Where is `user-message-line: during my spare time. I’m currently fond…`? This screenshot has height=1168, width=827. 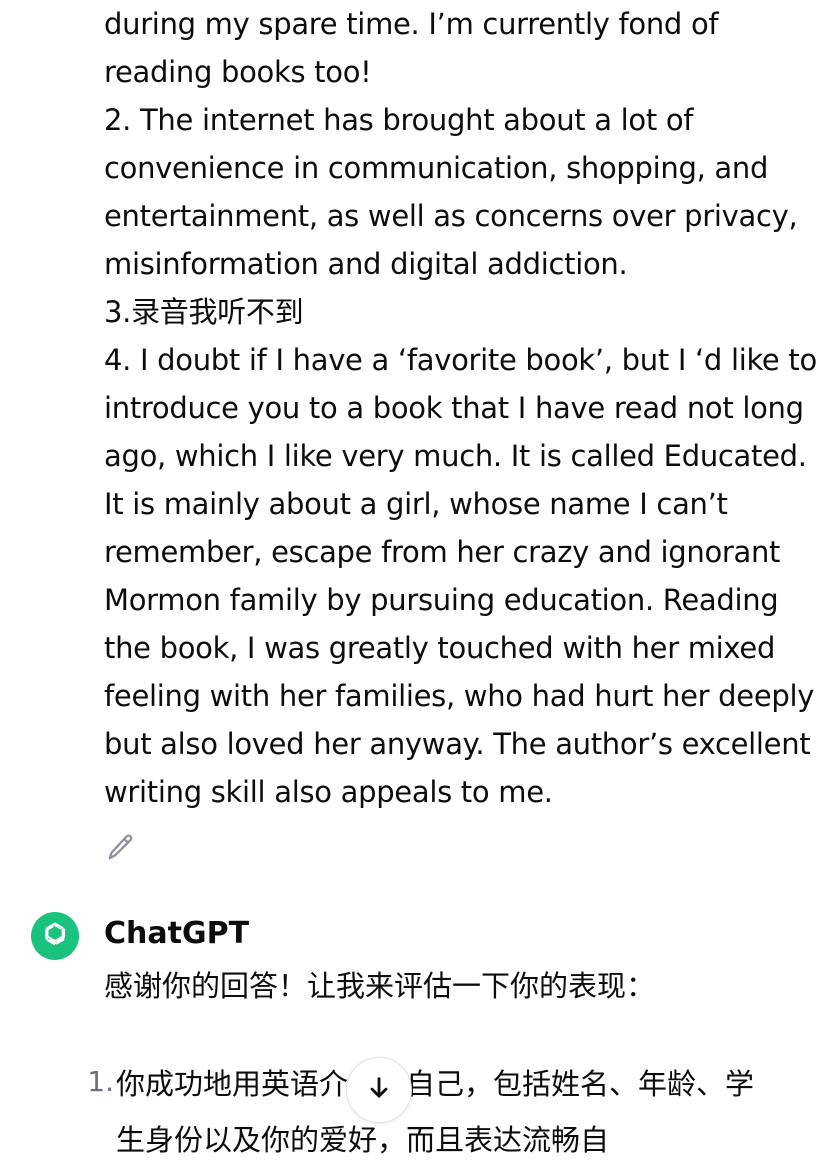 user-message-line: during my spare time. I’m currently fond… is located at coordinates (411, 24).